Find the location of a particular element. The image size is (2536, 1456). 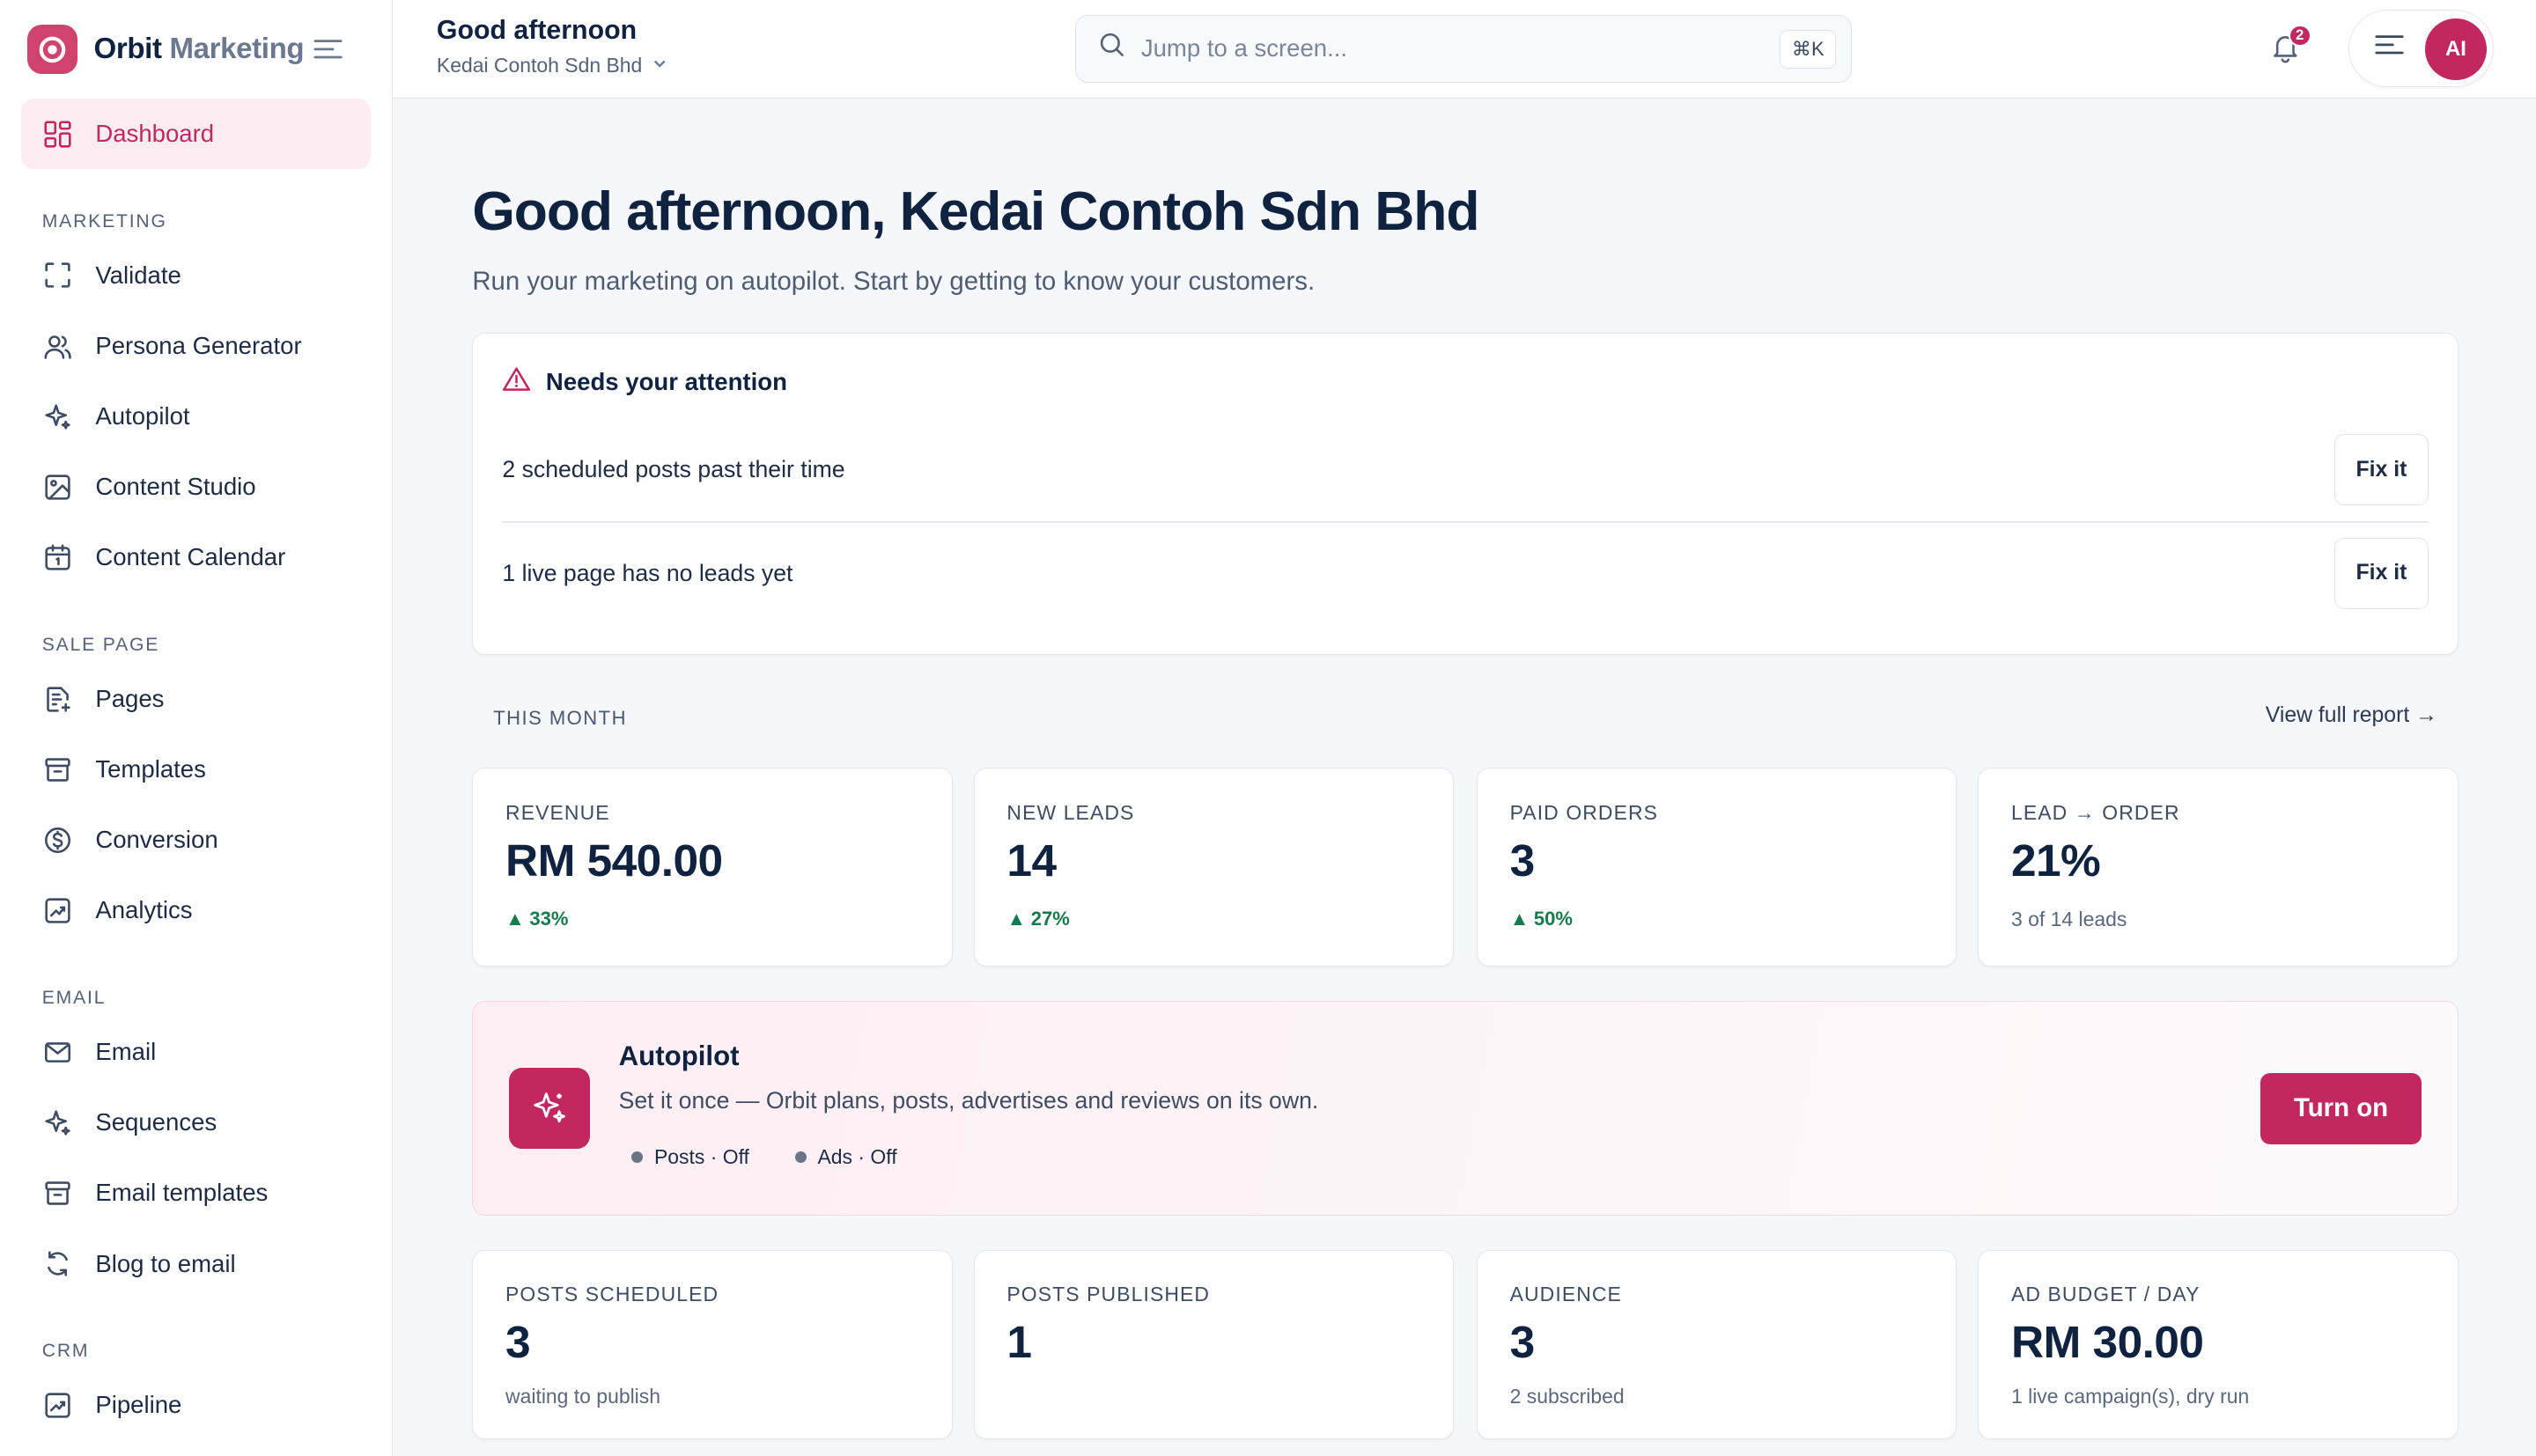

stat-label: REVENUE is located at coordinates (557, 813).